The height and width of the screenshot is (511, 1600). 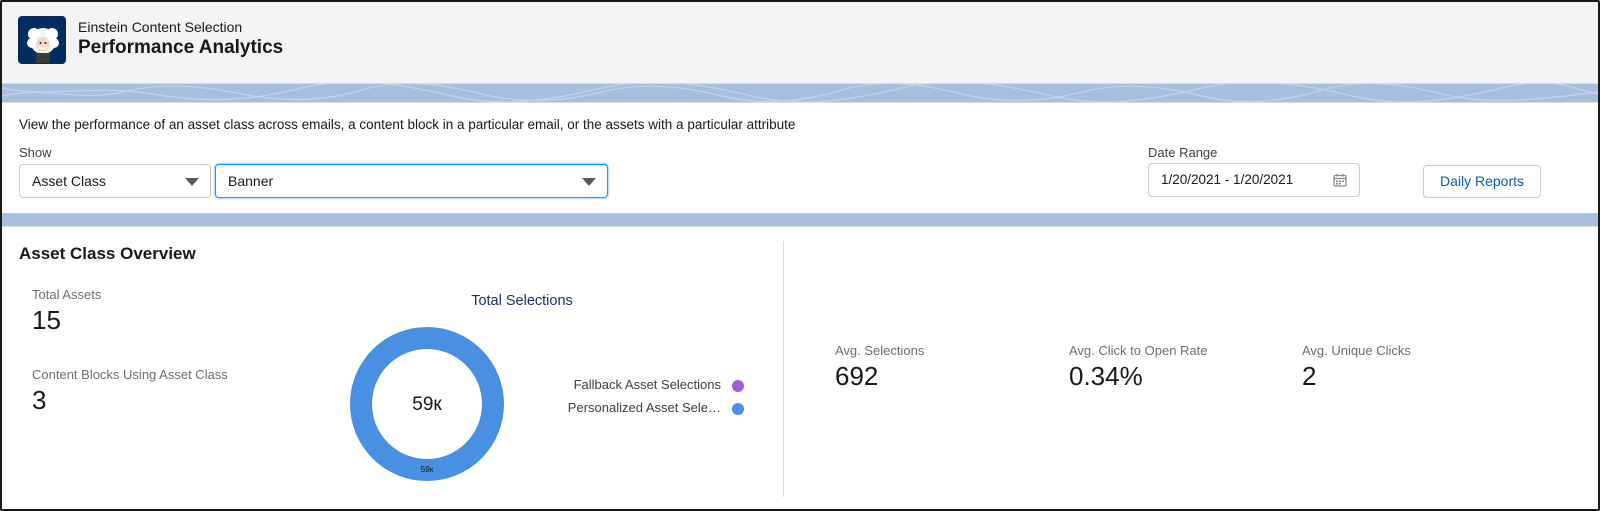 What do you see at coordinates (1106, 376) in the screenshot?
I see `avg-ctor-value: 0.34%` at bounding box center [1106, 376].